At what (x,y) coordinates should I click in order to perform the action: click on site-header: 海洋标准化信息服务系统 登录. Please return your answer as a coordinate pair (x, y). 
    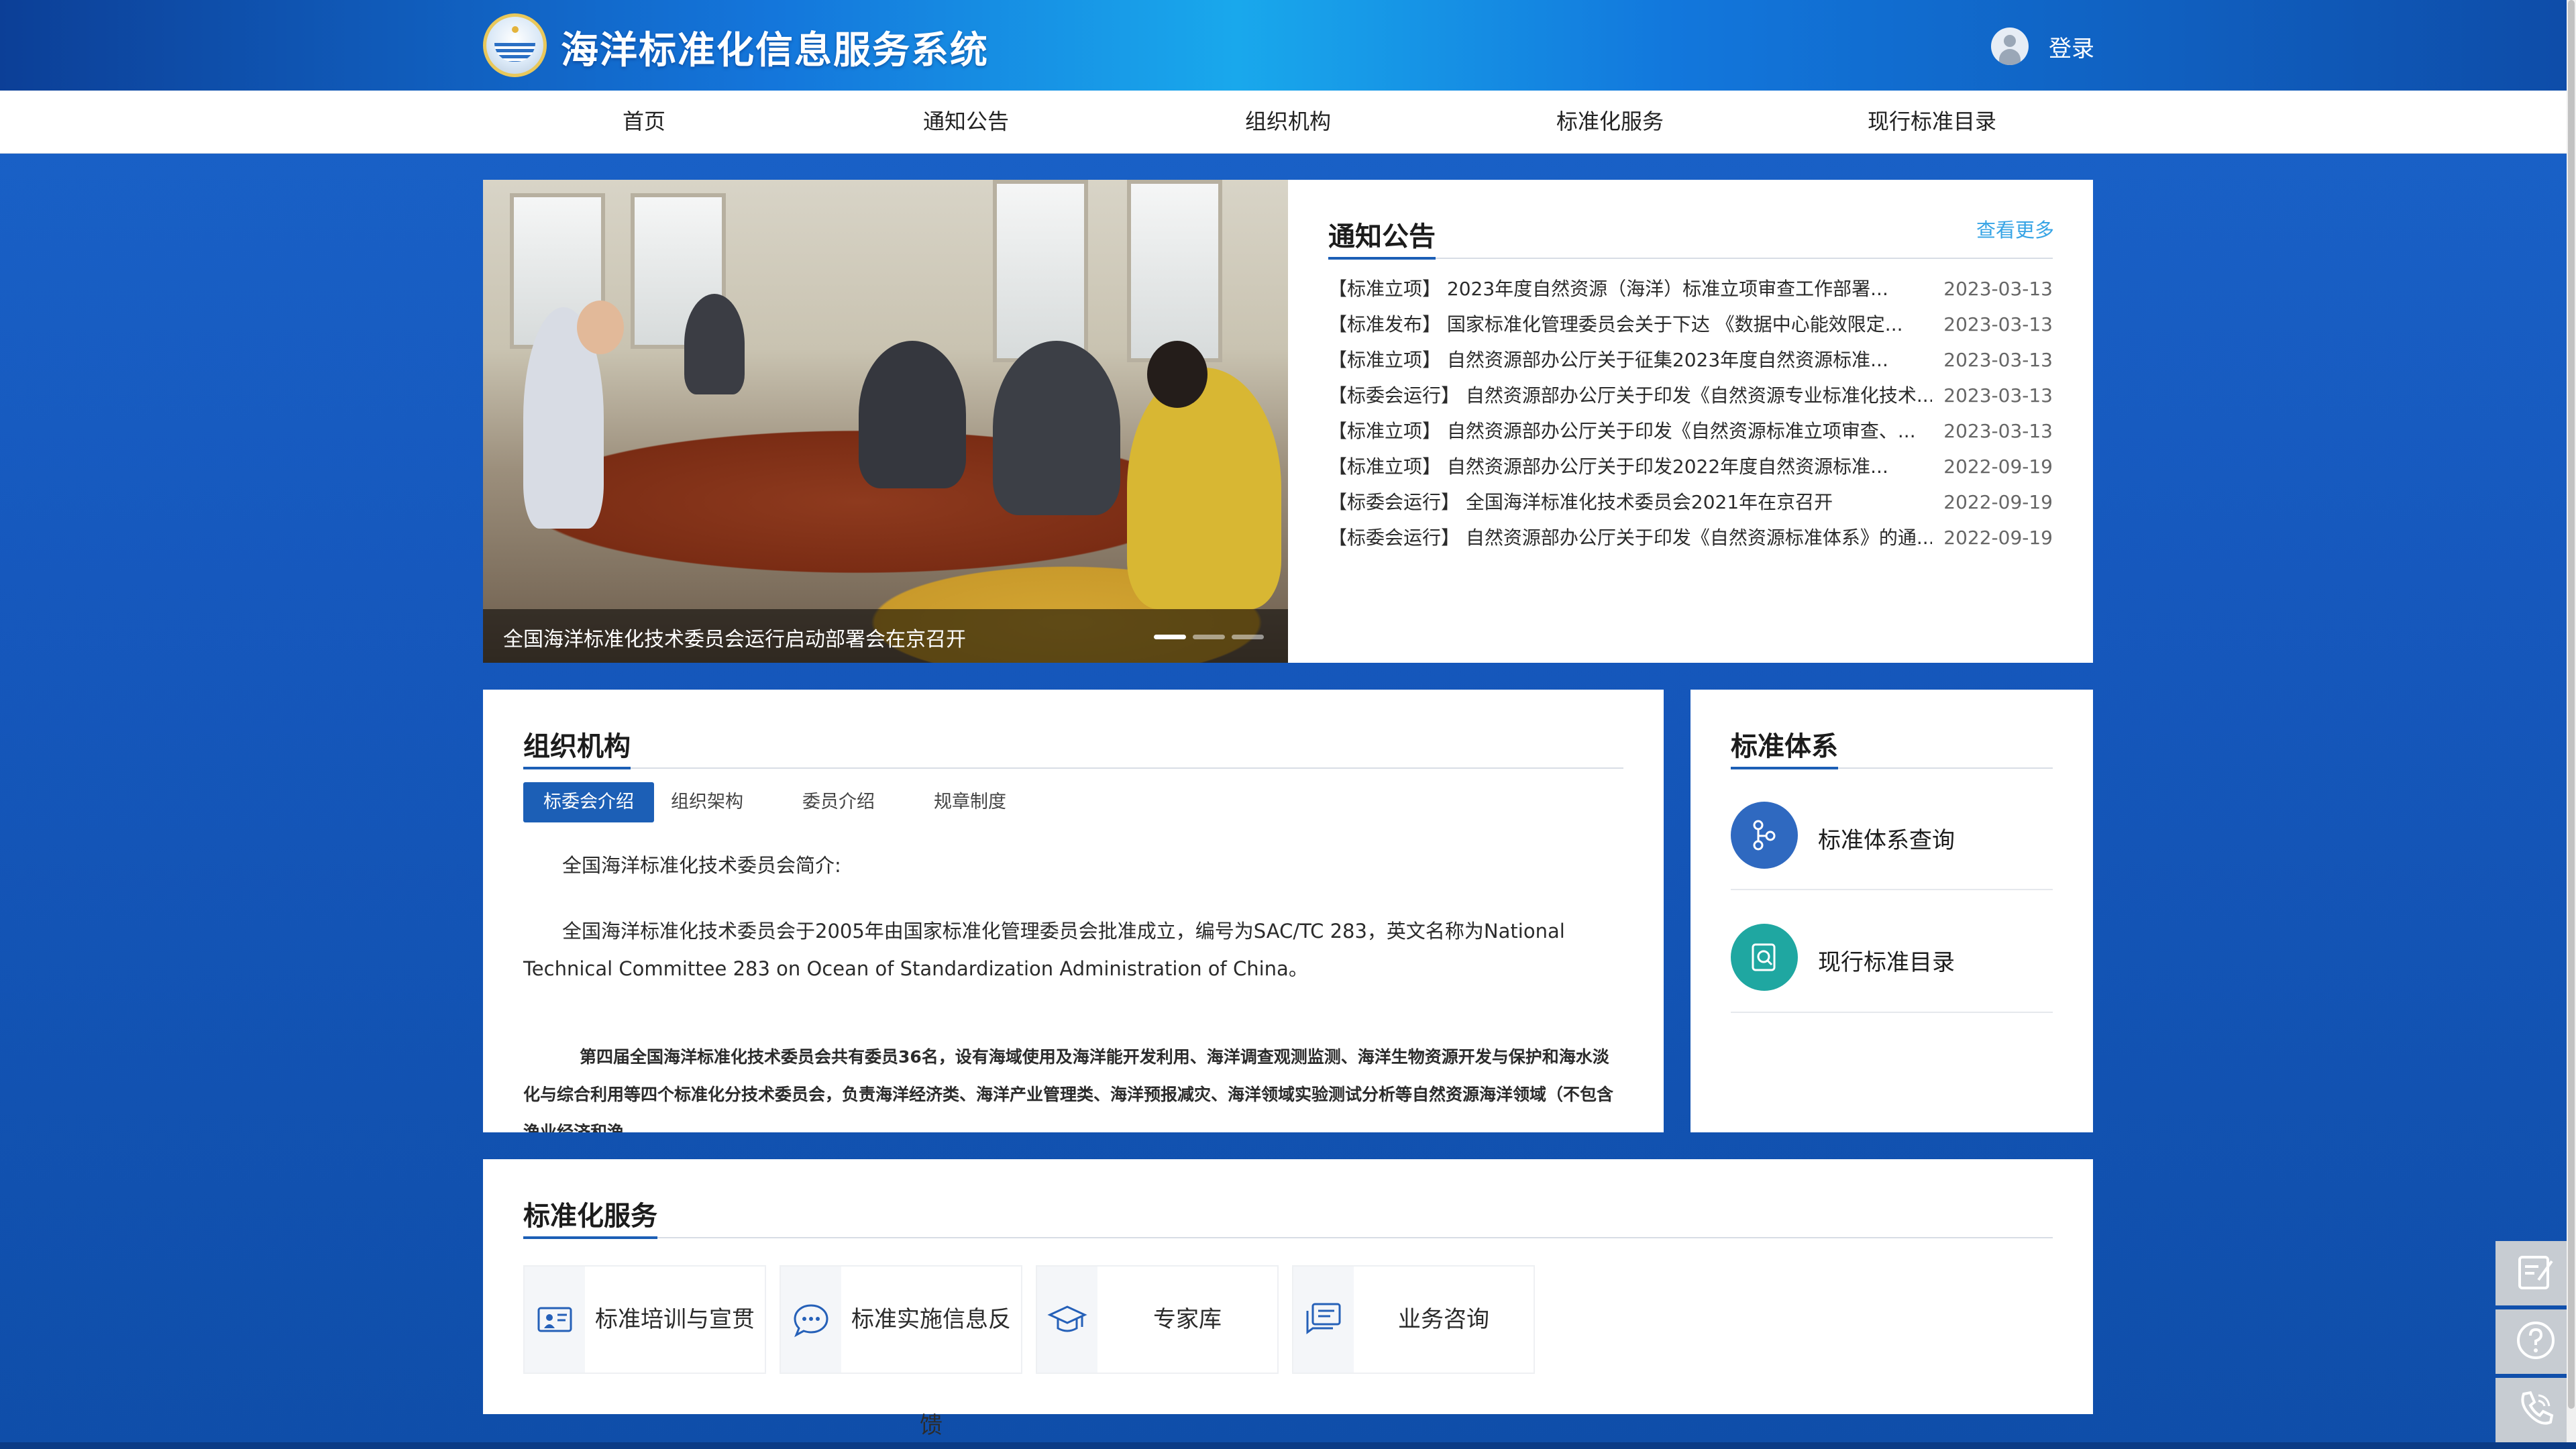
    Looking at the image, I should click on (1288, 45).